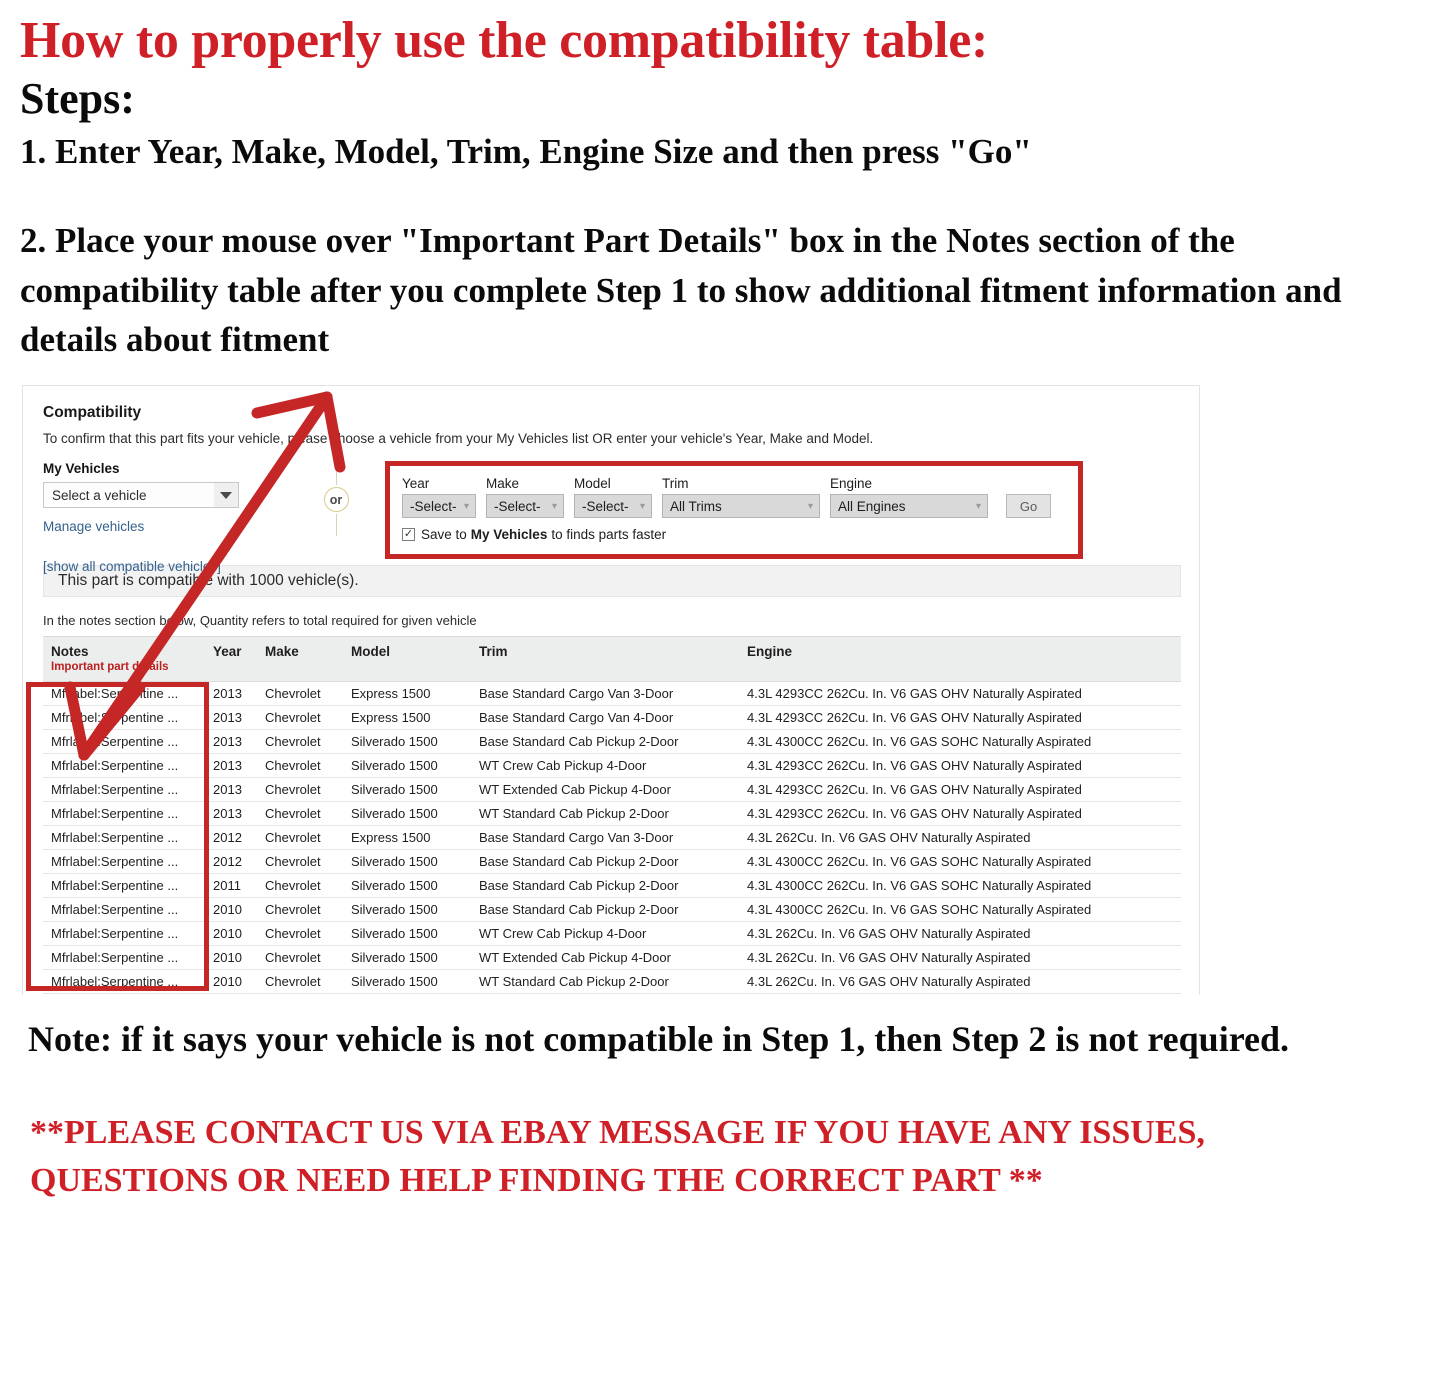  I want to click on save-text-bold: My Vehicles, so click(509, 535).